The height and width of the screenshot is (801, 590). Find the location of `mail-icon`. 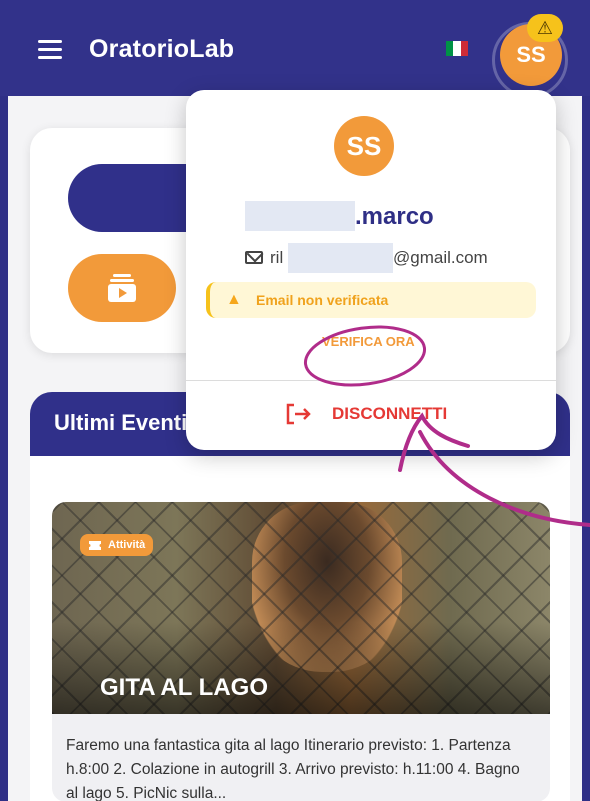

mail-icon is located at coordinates (254, 257).